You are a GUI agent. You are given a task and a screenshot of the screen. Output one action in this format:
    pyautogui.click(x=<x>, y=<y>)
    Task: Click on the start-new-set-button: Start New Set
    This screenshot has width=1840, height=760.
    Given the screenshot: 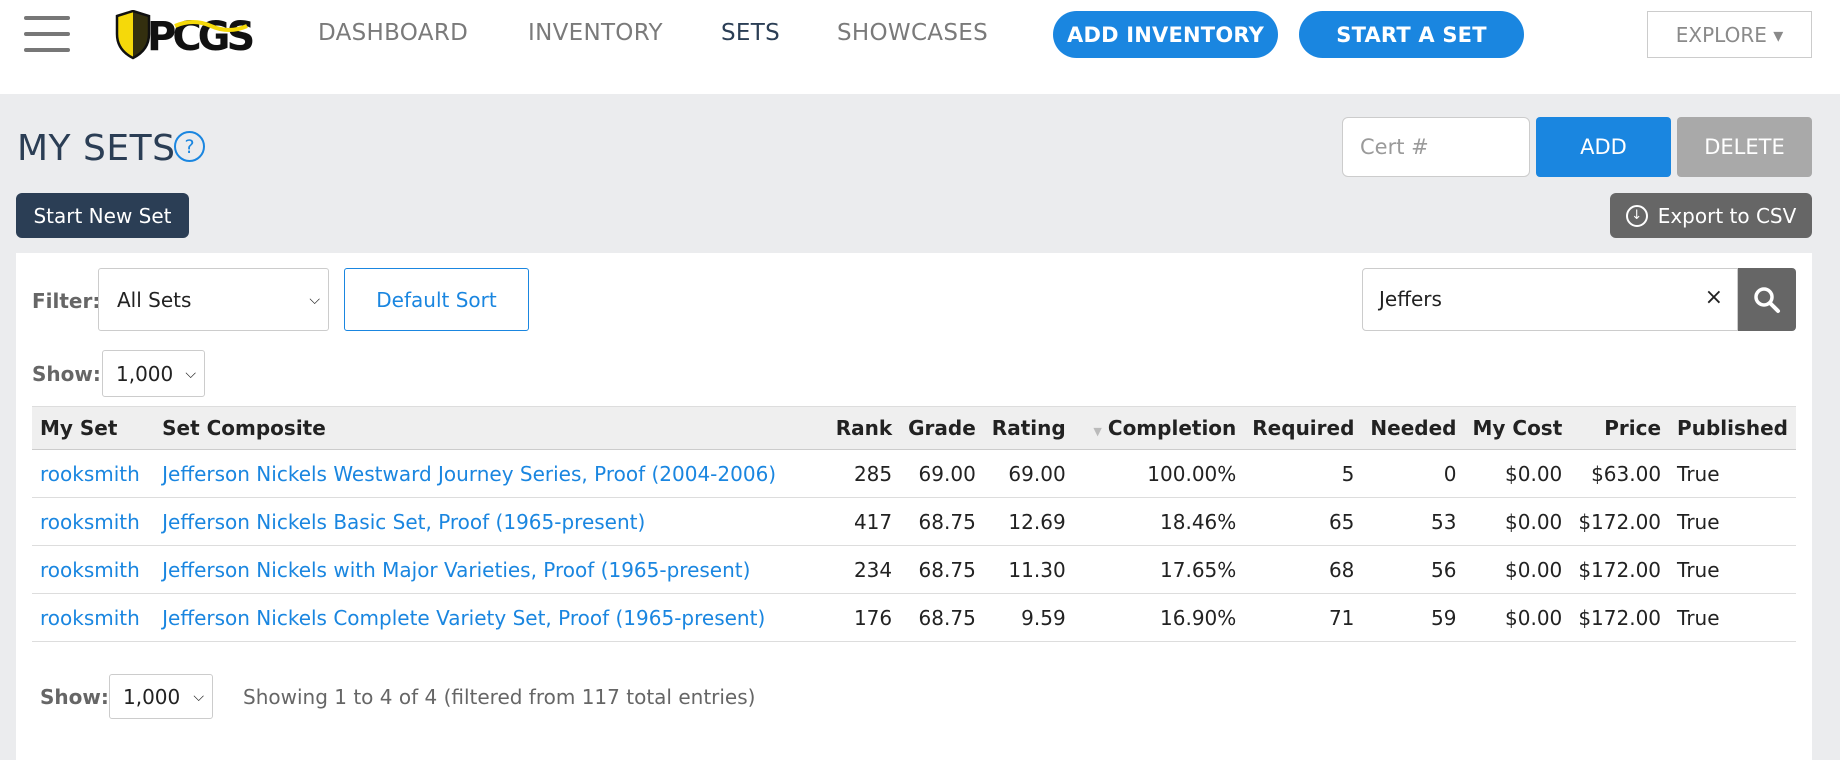 What is the action you would take?
    pyautogui.click(x=102, y=215)
    